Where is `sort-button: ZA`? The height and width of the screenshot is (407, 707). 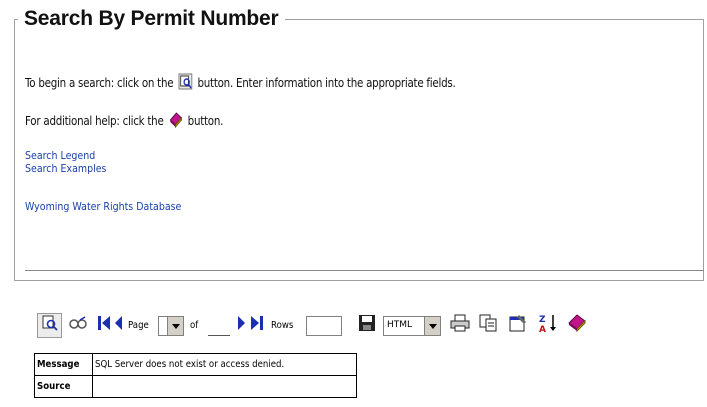 sort-button: ZA is located at coordinates (548, 325).